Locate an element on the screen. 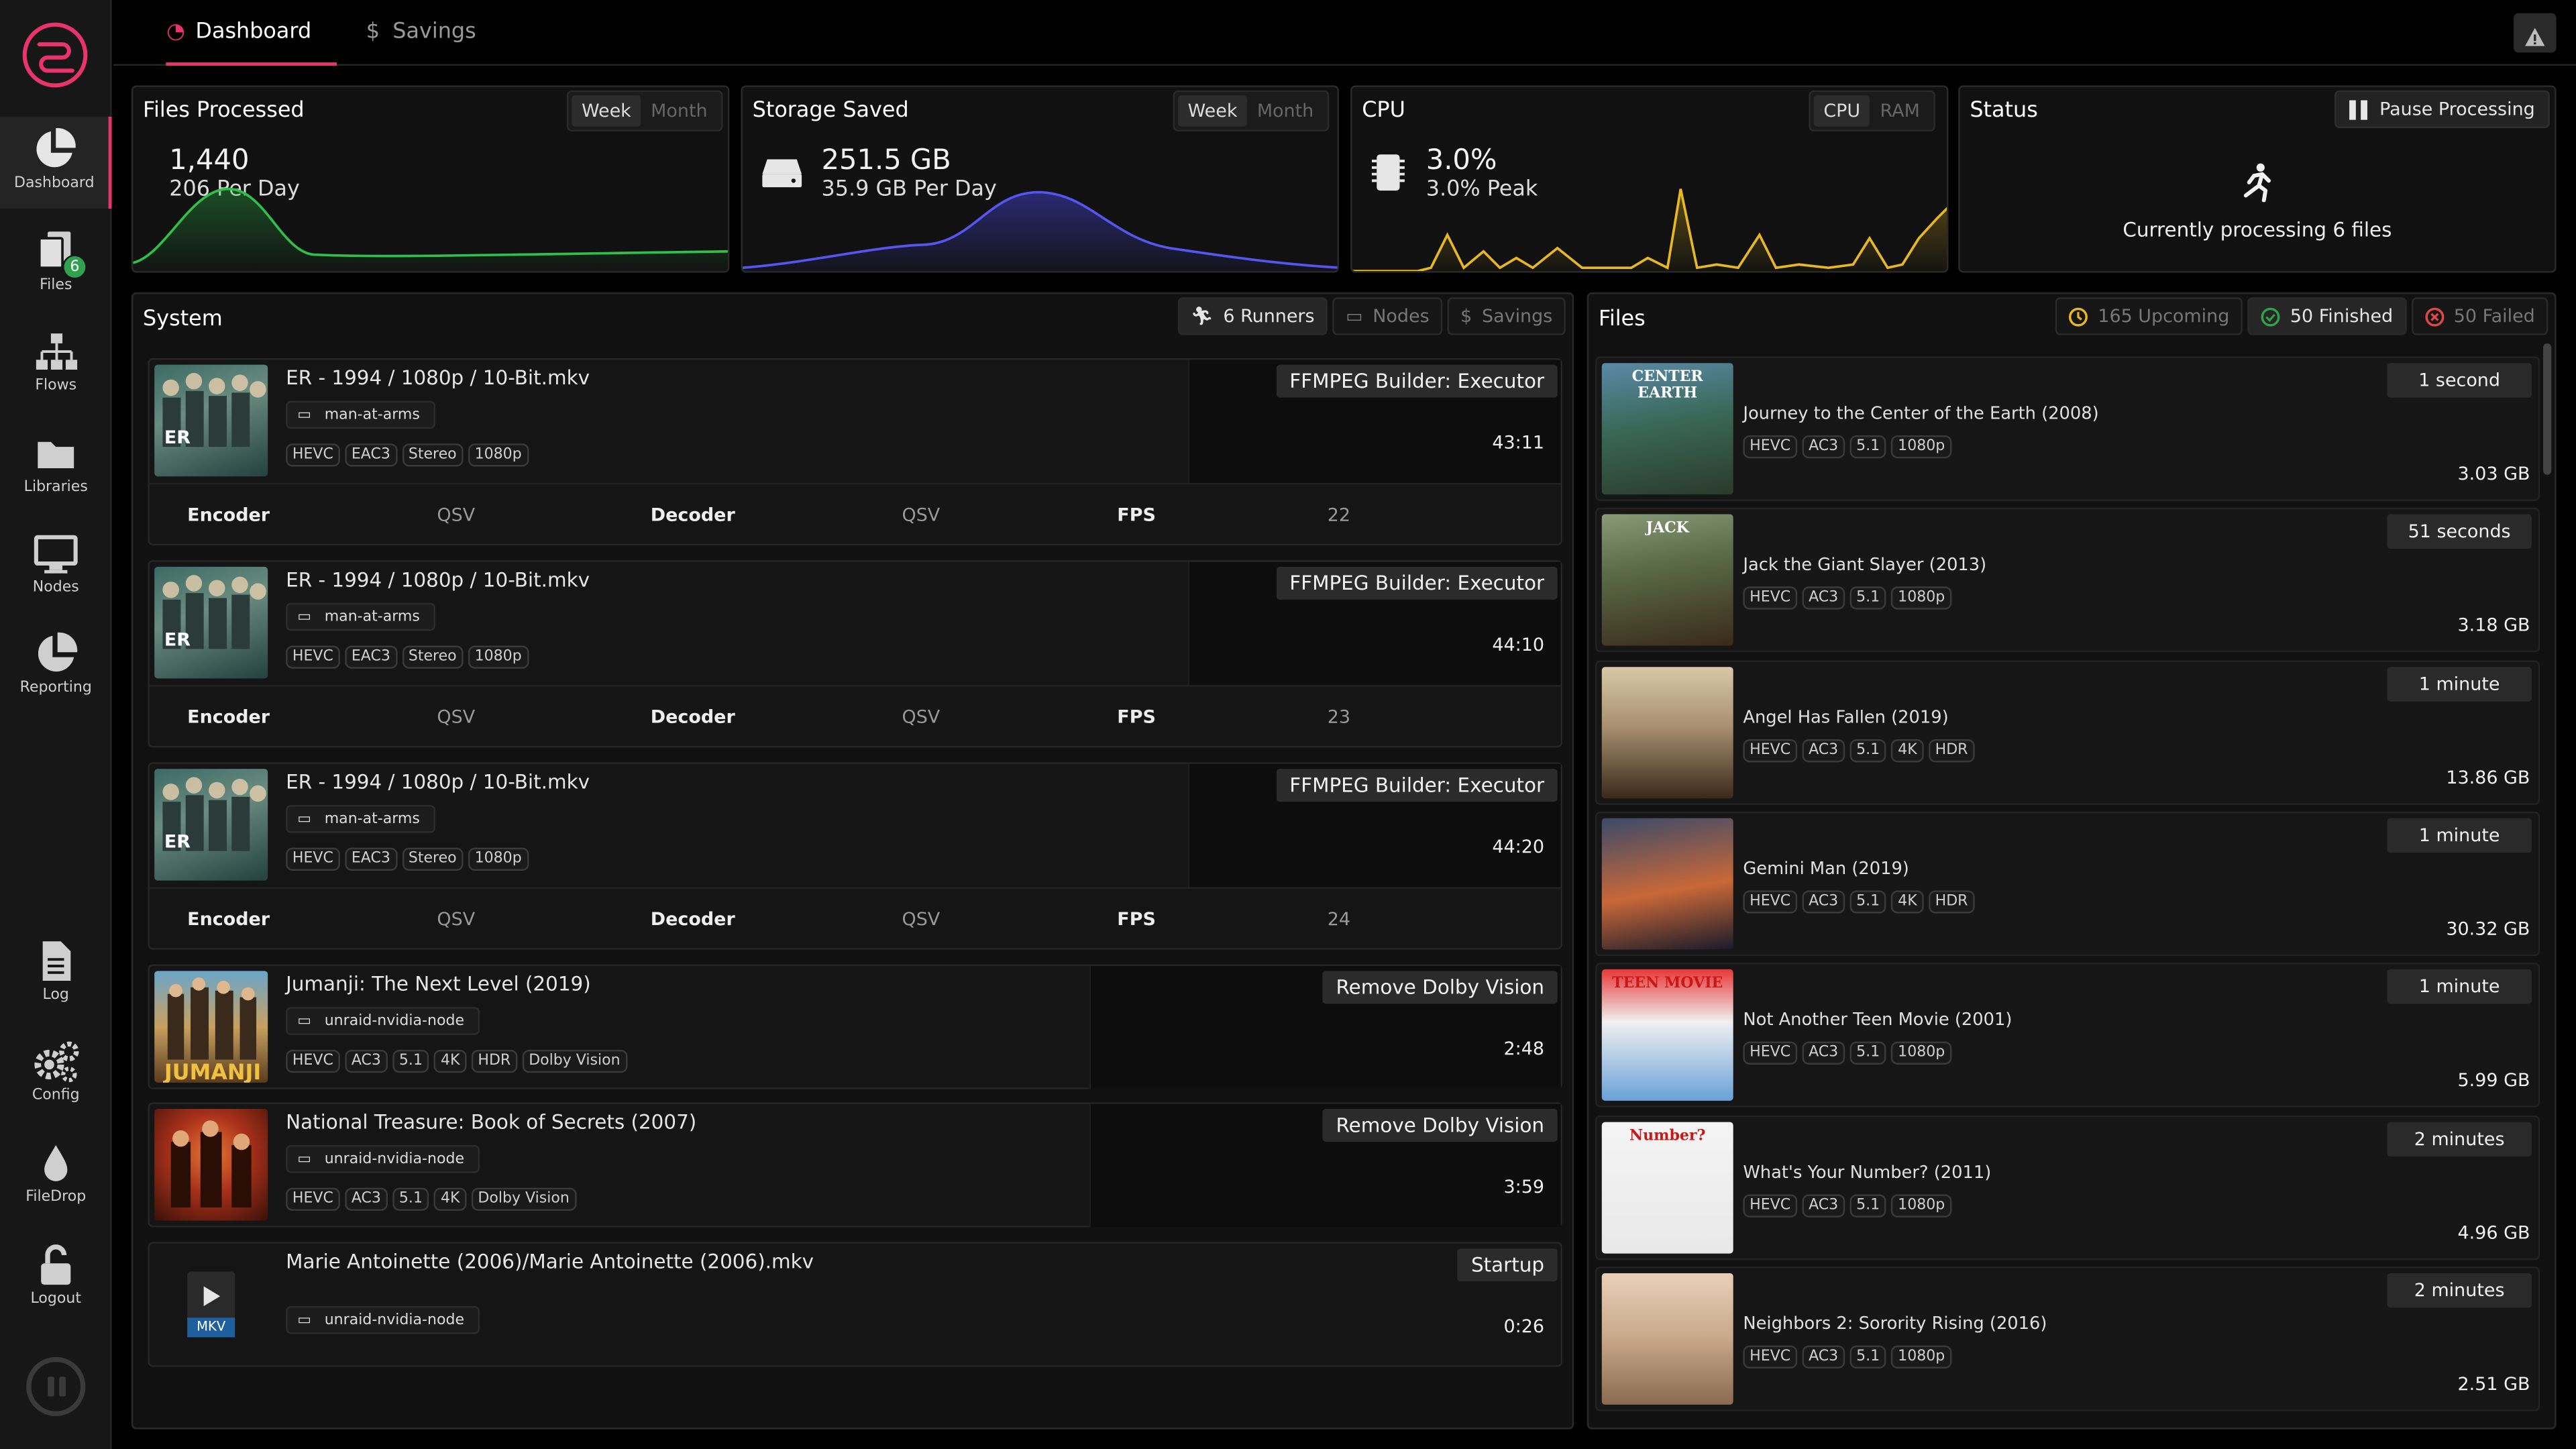  sidebar-item-log: Log is located at coordinates (56, 974).